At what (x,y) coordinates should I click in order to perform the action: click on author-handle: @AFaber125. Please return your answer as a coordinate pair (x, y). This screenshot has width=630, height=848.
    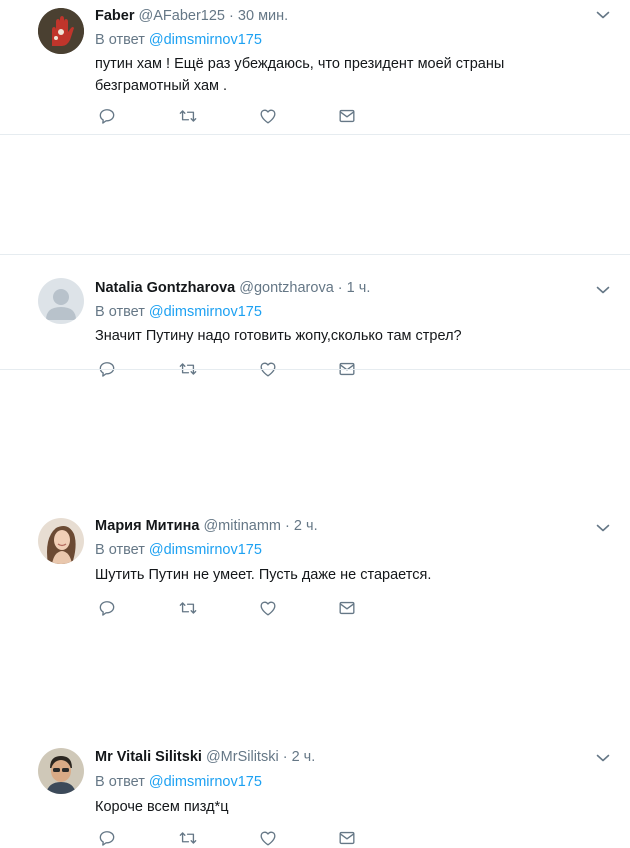
    Looking at the image, I should click on (182, 16).